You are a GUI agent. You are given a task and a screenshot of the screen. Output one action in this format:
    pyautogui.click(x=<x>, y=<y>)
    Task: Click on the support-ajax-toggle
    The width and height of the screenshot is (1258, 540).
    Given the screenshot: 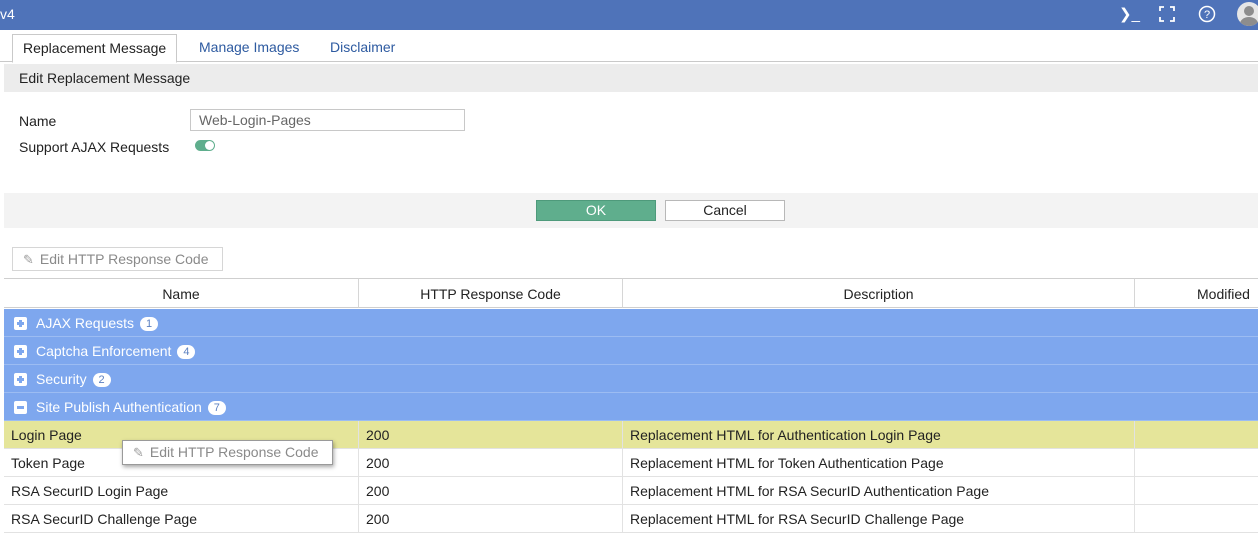 What is the action you would take?
    pyautogui.click(x=205, y=145)
    